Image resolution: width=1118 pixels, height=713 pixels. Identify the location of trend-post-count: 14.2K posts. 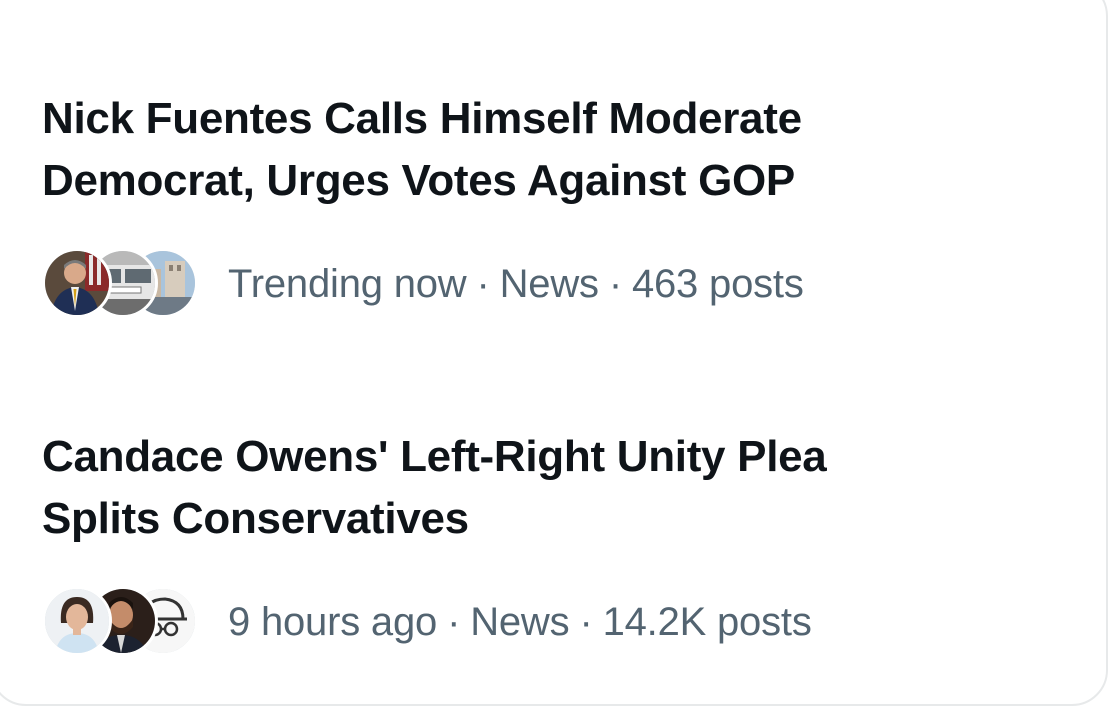
(707, 621).